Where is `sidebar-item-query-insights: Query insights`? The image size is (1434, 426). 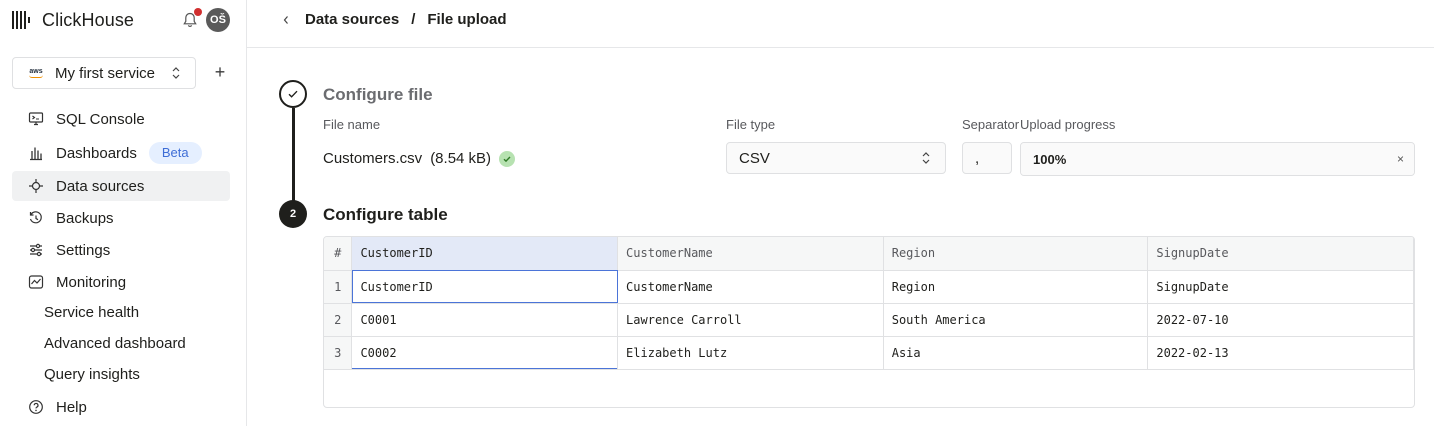 sidebar-item-query-insights: Query insights is located at coordinates (92, 375).